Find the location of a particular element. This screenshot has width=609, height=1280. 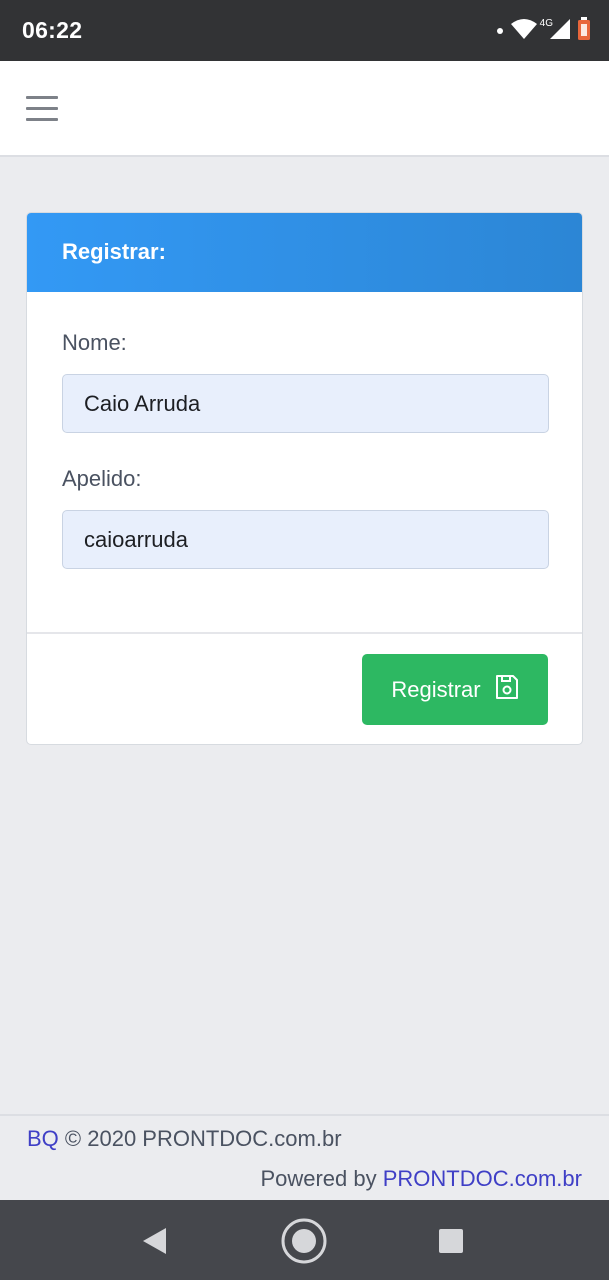

card-header: Registrar: is located at coordinates (304, 252).